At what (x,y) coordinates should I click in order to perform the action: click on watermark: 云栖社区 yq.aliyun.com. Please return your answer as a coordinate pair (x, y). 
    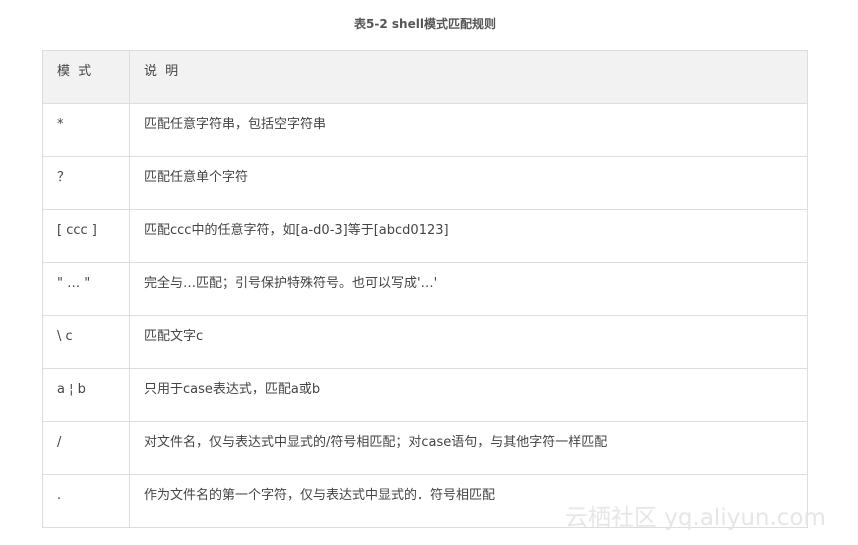
    Looking at the image, I should click on (695, 518).